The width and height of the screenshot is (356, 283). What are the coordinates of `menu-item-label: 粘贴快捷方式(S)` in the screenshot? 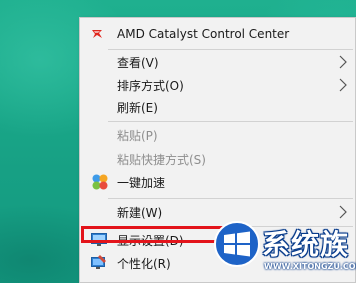 It's located at (161, 159).